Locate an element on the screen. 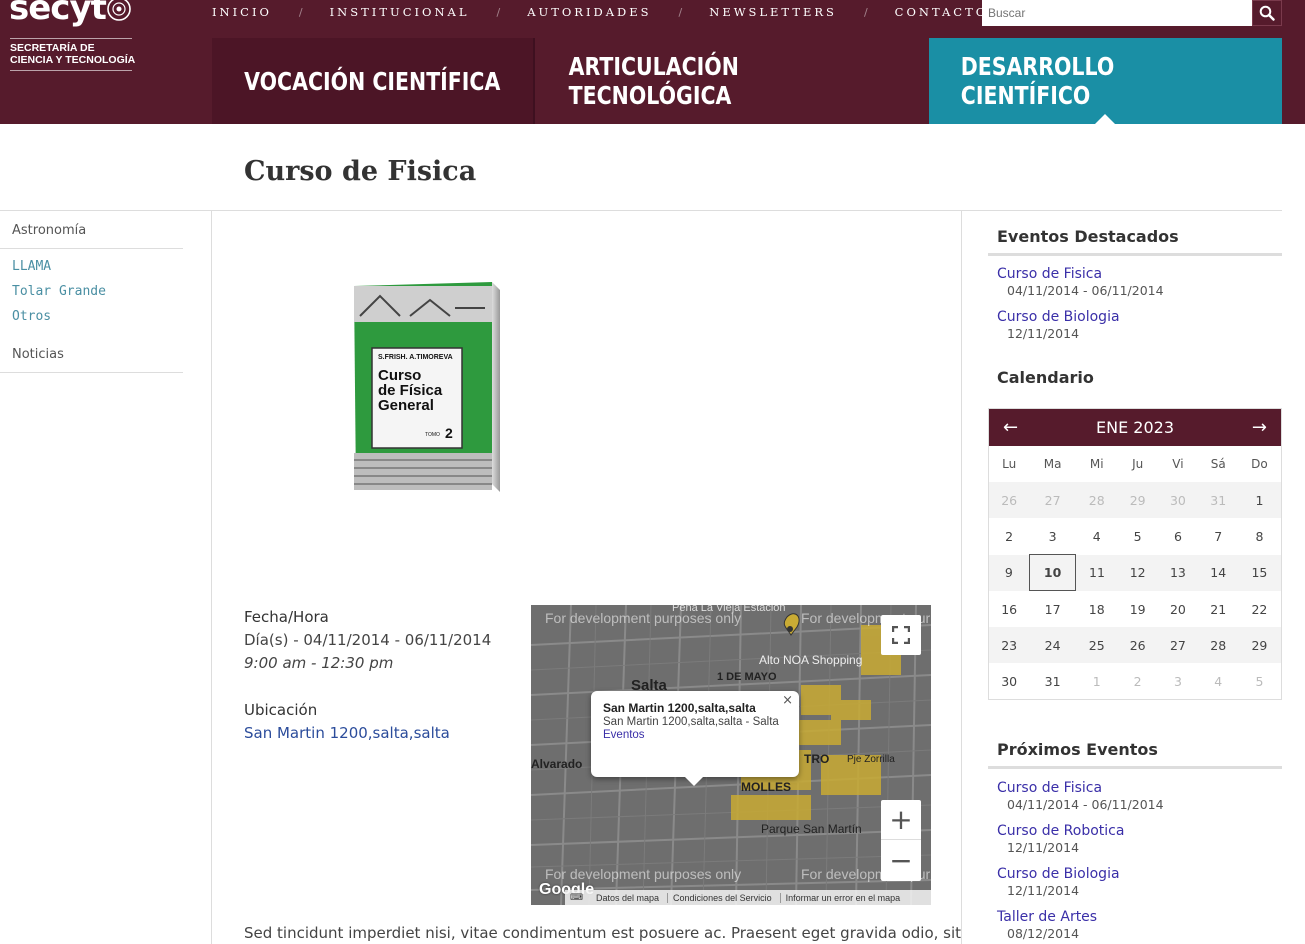  tab-vocacion-cientifica: VOCACIÓN CIENTÍFICA is located at coordinates (372, 81).